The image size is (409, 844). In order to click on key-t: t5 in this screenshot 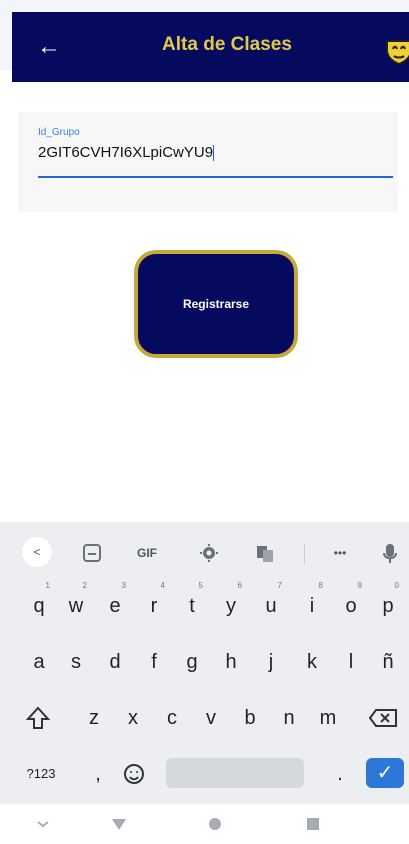, I will do `click(192, 605)`.